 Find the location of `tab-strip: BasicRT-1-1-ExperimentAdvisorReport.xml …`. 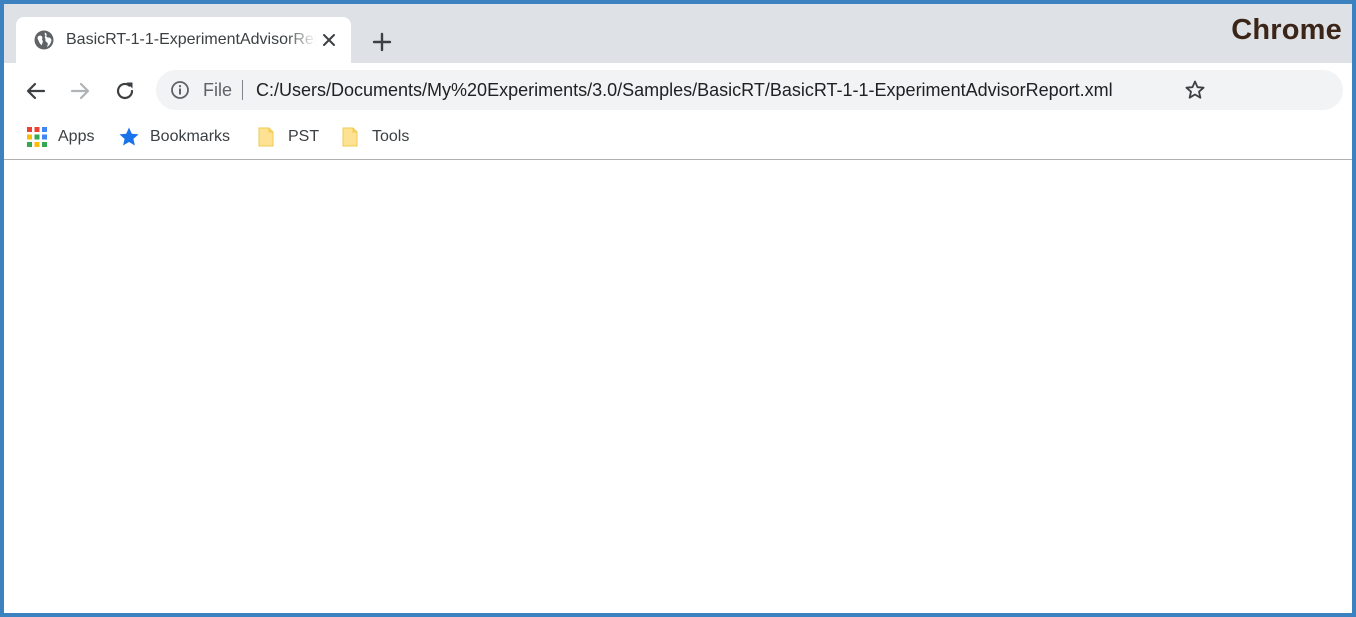

tab-strip: BasicRT-1-1-ExperimentAdvisorReport.xml … is located at coordinates (678, 33).